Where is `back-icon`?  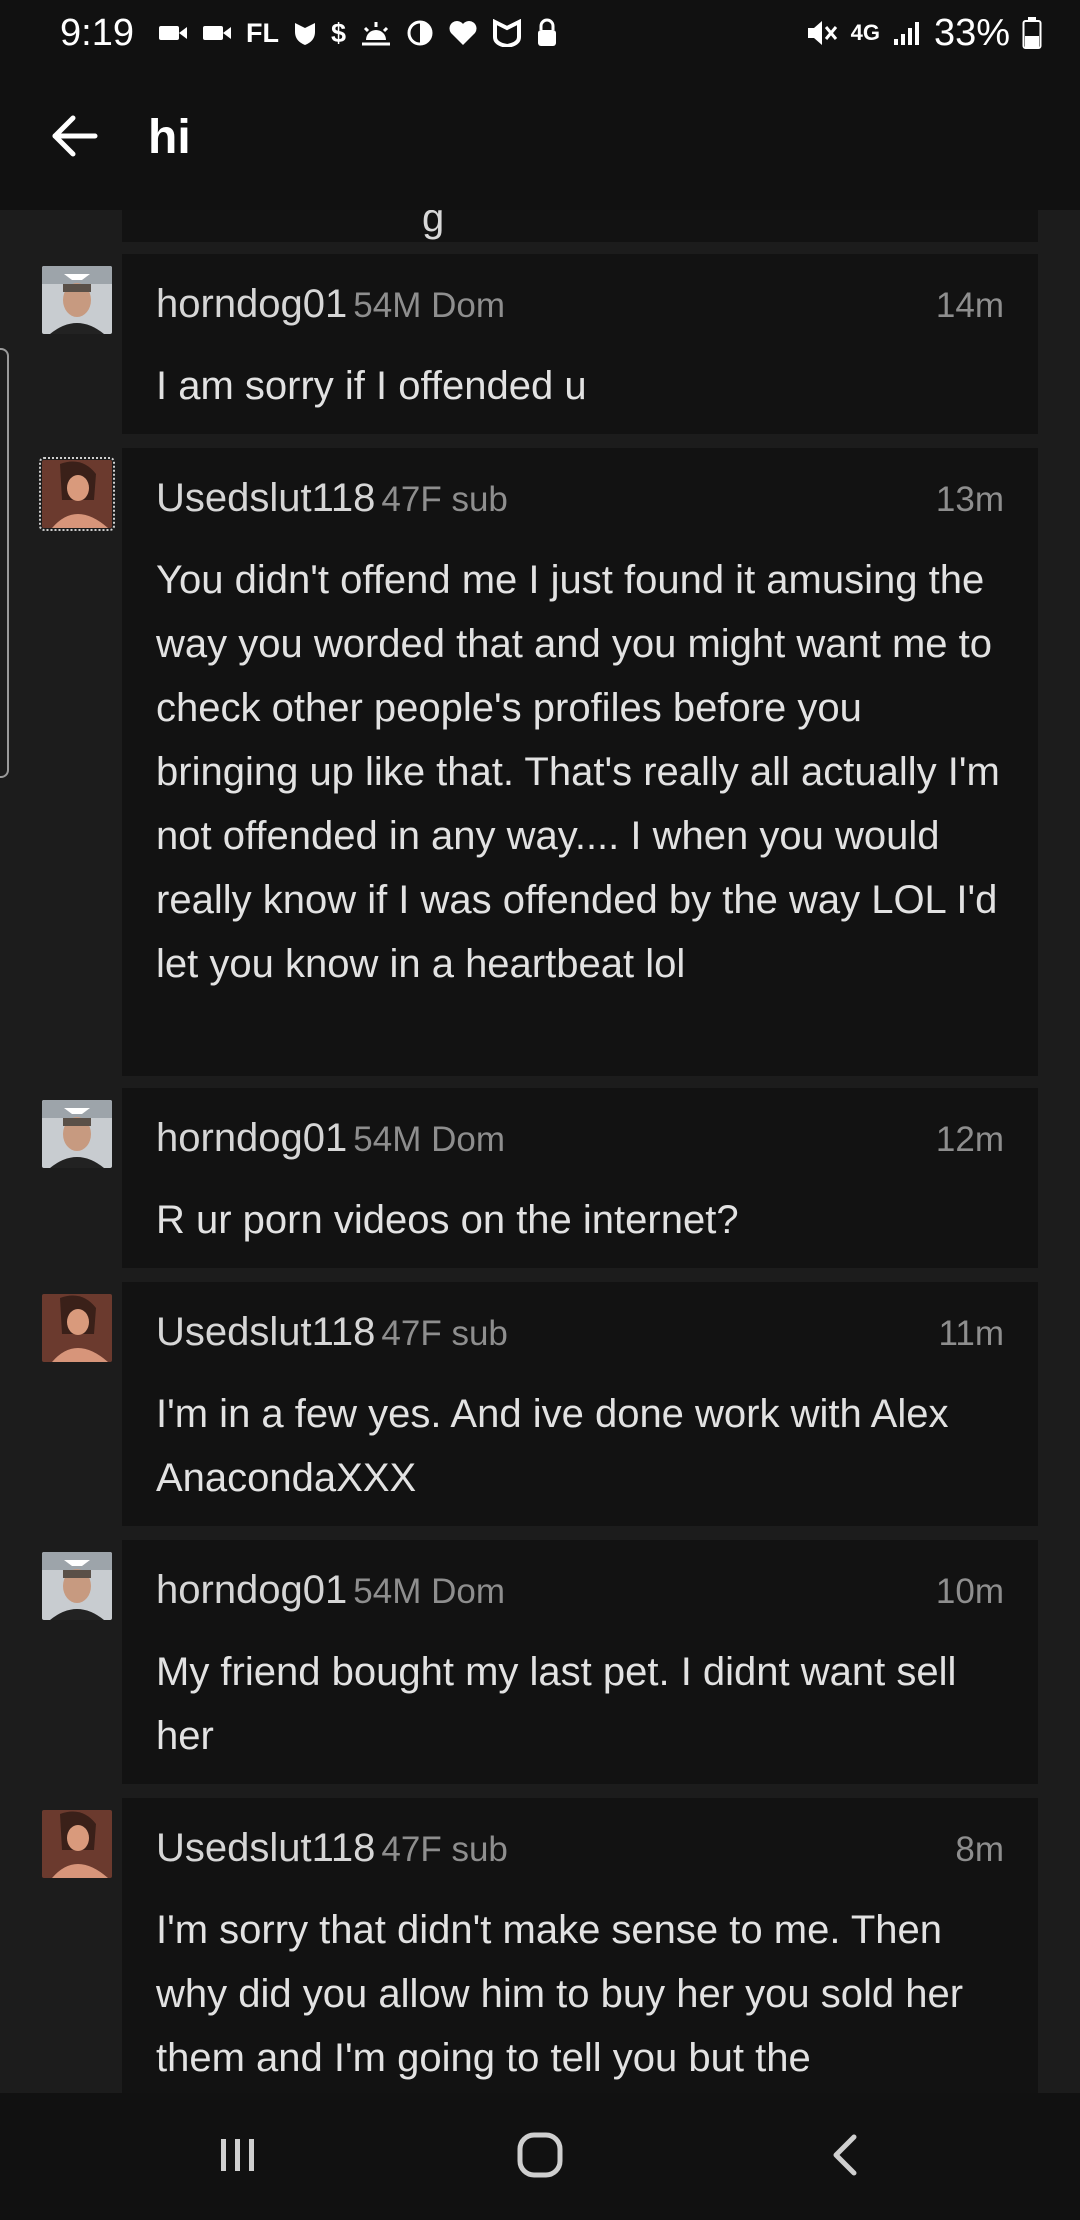 back-icon is located at coordinates (845, 2157).